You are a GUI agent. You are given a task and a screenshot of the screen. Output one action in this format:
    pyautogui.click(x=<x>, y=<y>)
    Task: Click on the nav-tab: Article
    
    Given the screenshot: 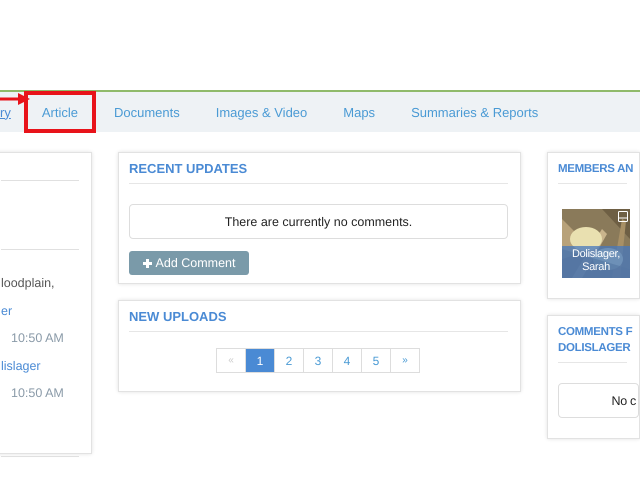 What is the action you would take?
    pyautogui.click(x=60, y=112)
    